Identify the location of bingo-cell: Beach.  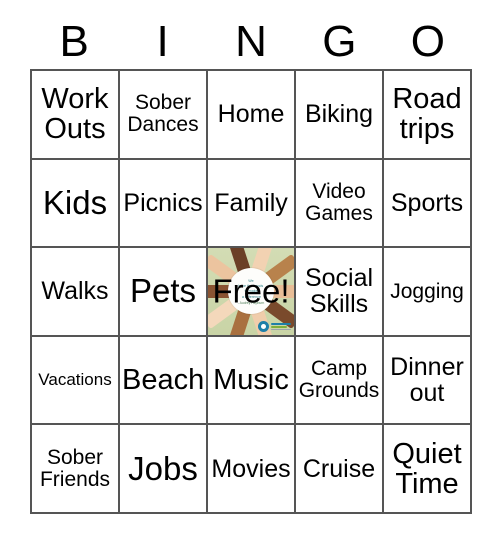
(164, 381).